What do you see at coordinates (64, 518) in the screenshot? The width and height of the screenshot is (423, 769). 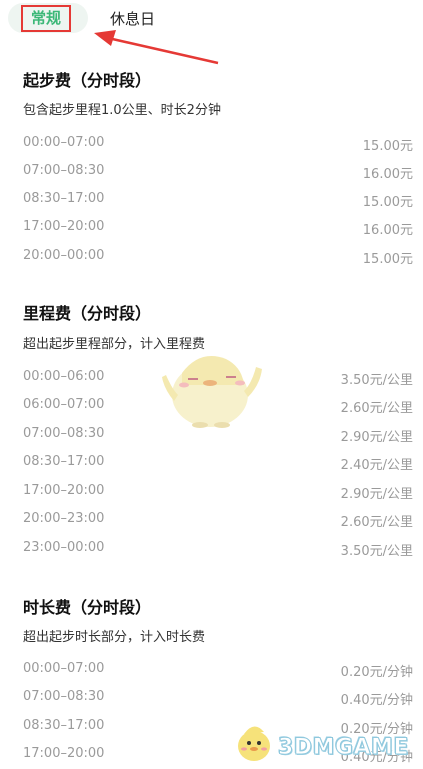 I see `time-range: 20:00–23:00` at bounding box center [64, 518].